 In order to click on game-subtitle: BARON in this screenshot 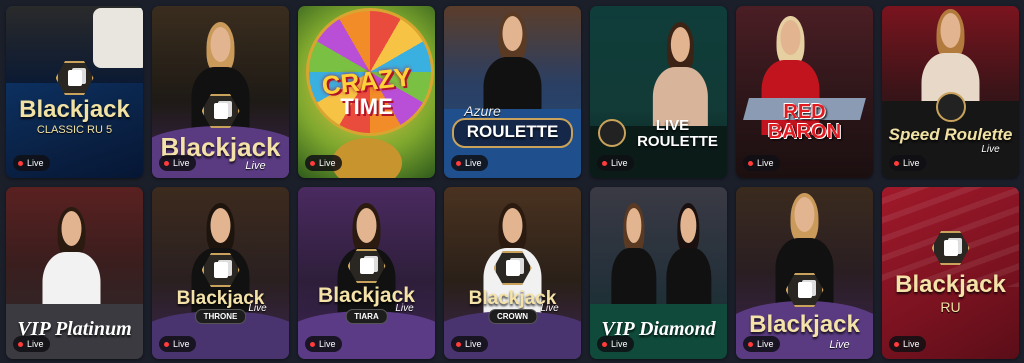, I will do `click(804, 132)`.